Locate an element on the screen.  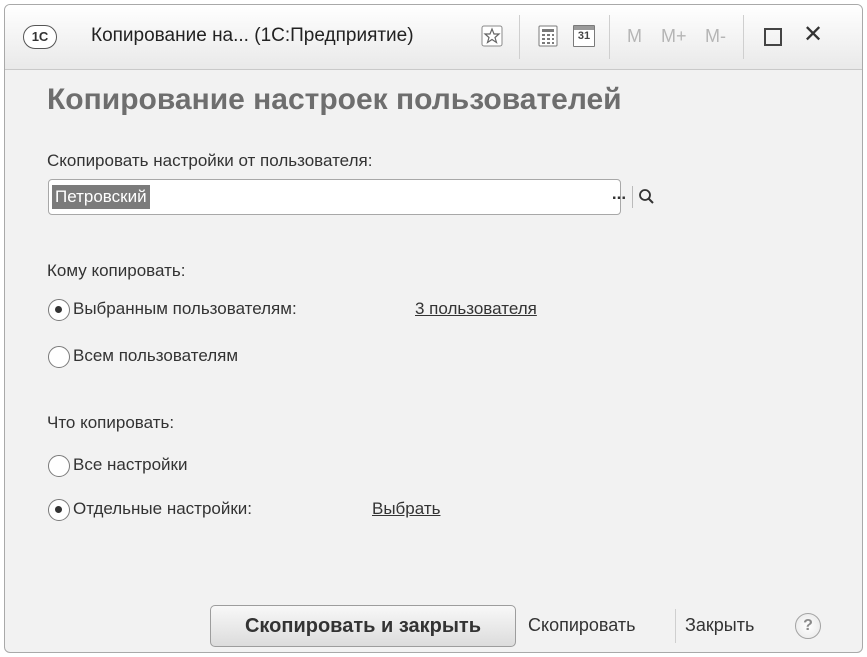
memory-plus-button: M+ is located at coordinates (674, 36).